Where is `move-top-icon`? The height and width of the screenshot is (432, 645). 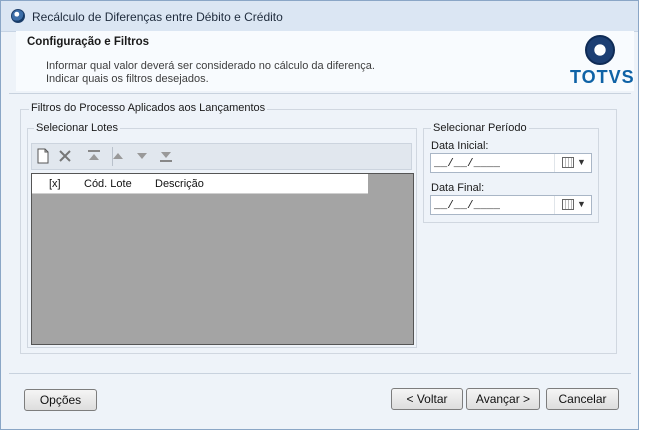
move-top-icon is located at coordinates (94, 156).